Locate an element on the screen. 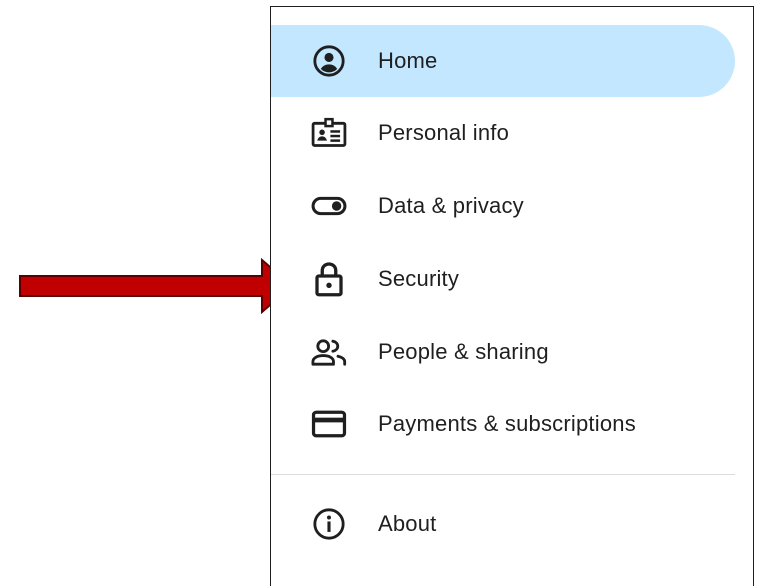 This screenshot has height=586, width=758. credit-card-icon is located at coordinates (329, 424).